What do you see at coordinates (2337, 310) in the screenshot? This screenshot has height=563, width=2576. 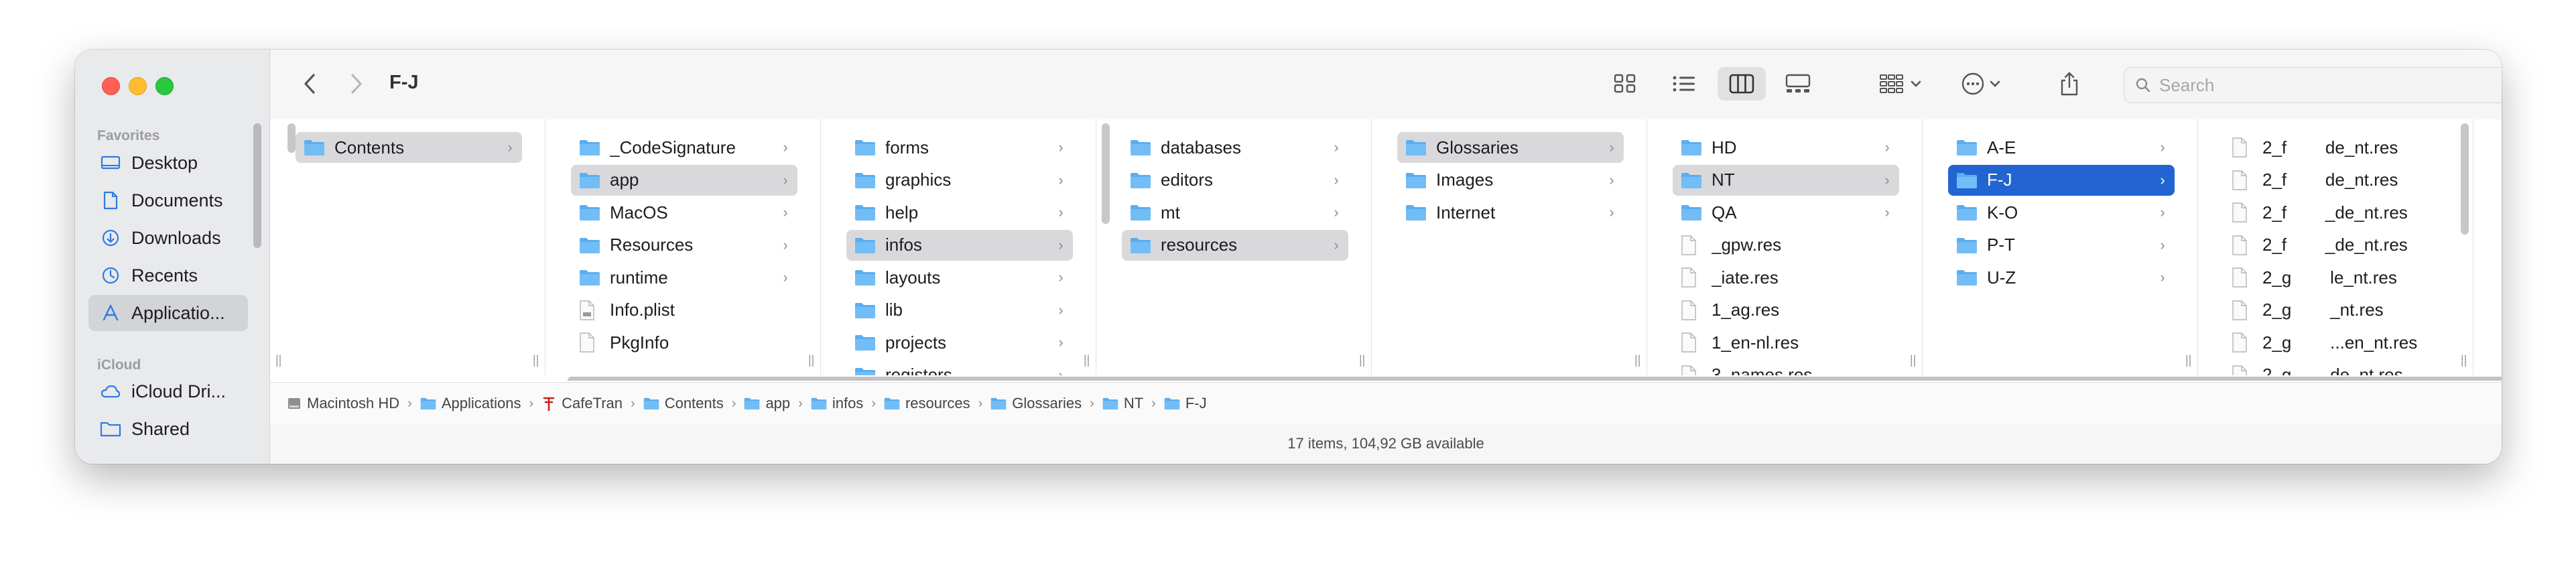 I see `file-item: 2_g _nt.res` at bounding box center [2337, 310].